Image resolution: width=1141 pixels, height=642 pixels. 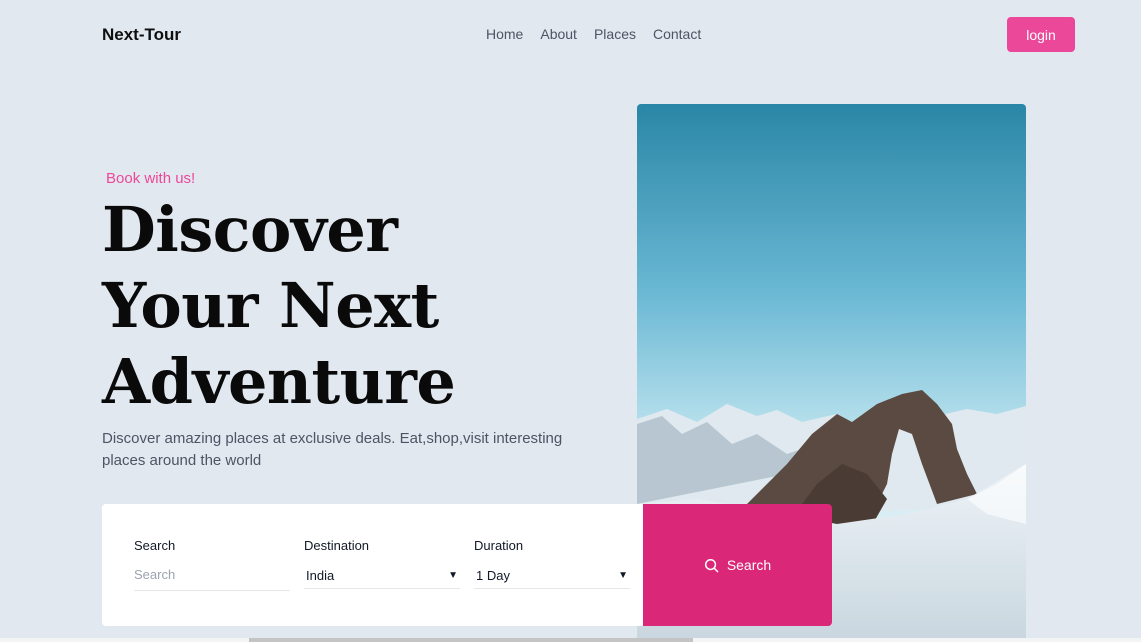 I want to click on search-icon, so click(x=711, y=565).